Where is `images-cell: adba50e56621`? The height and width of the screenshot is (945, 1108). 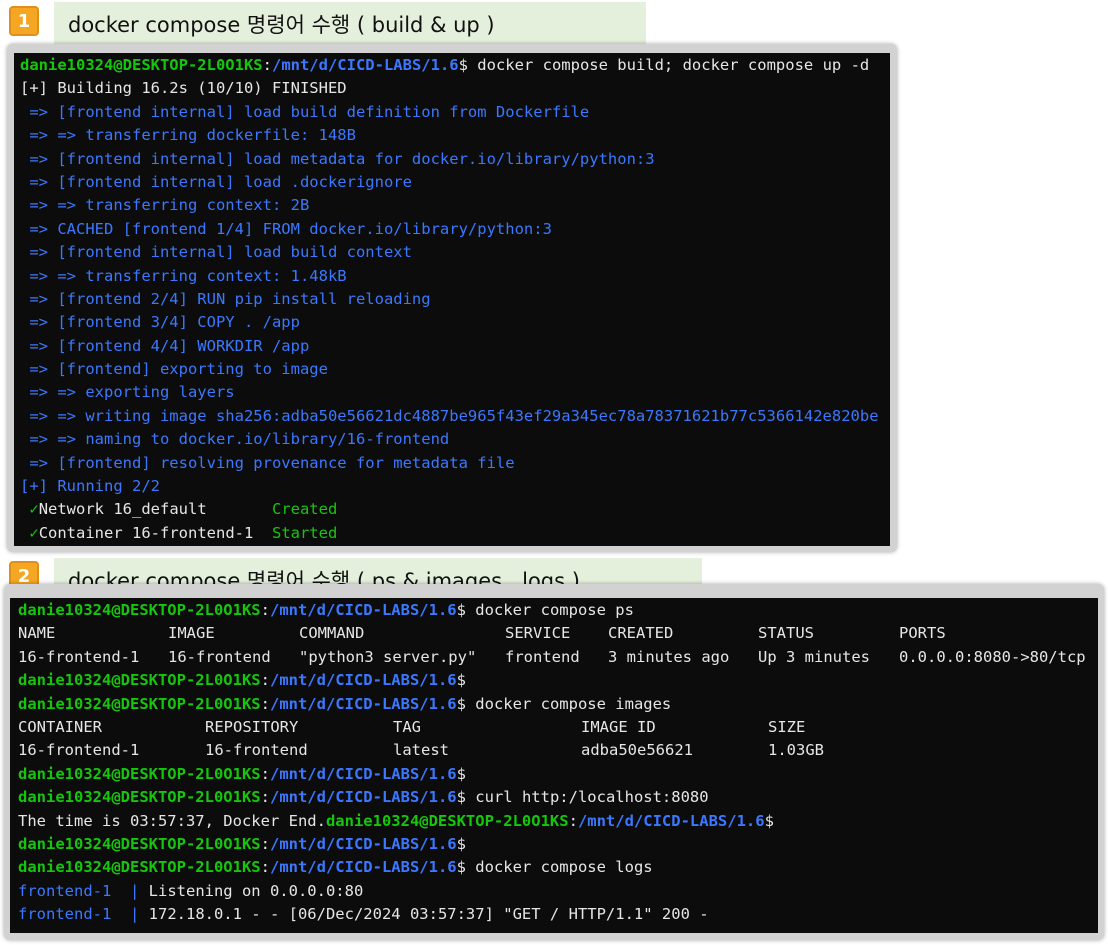
images-cell: adba50e56621 is located at coordinates (637, 750).